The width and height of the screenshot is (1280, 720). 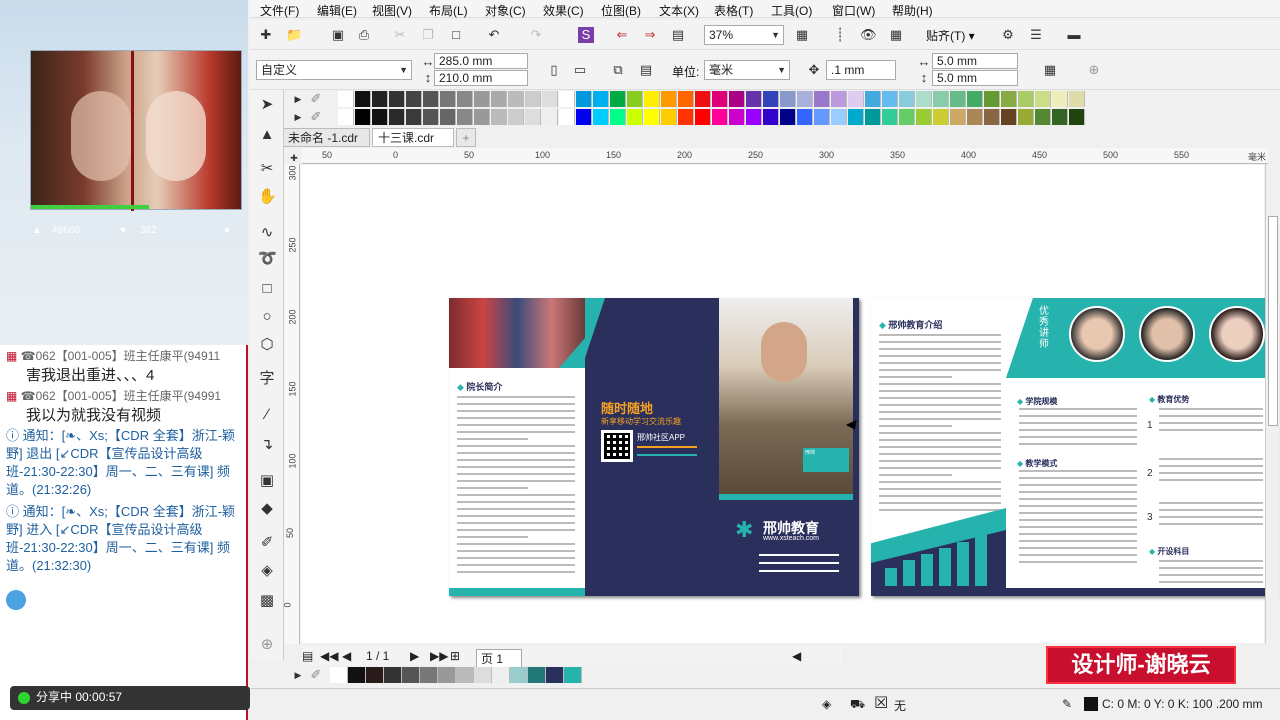 I want to click on tab-lesson13: 十三课.cdr, so click(x=413, y=137).